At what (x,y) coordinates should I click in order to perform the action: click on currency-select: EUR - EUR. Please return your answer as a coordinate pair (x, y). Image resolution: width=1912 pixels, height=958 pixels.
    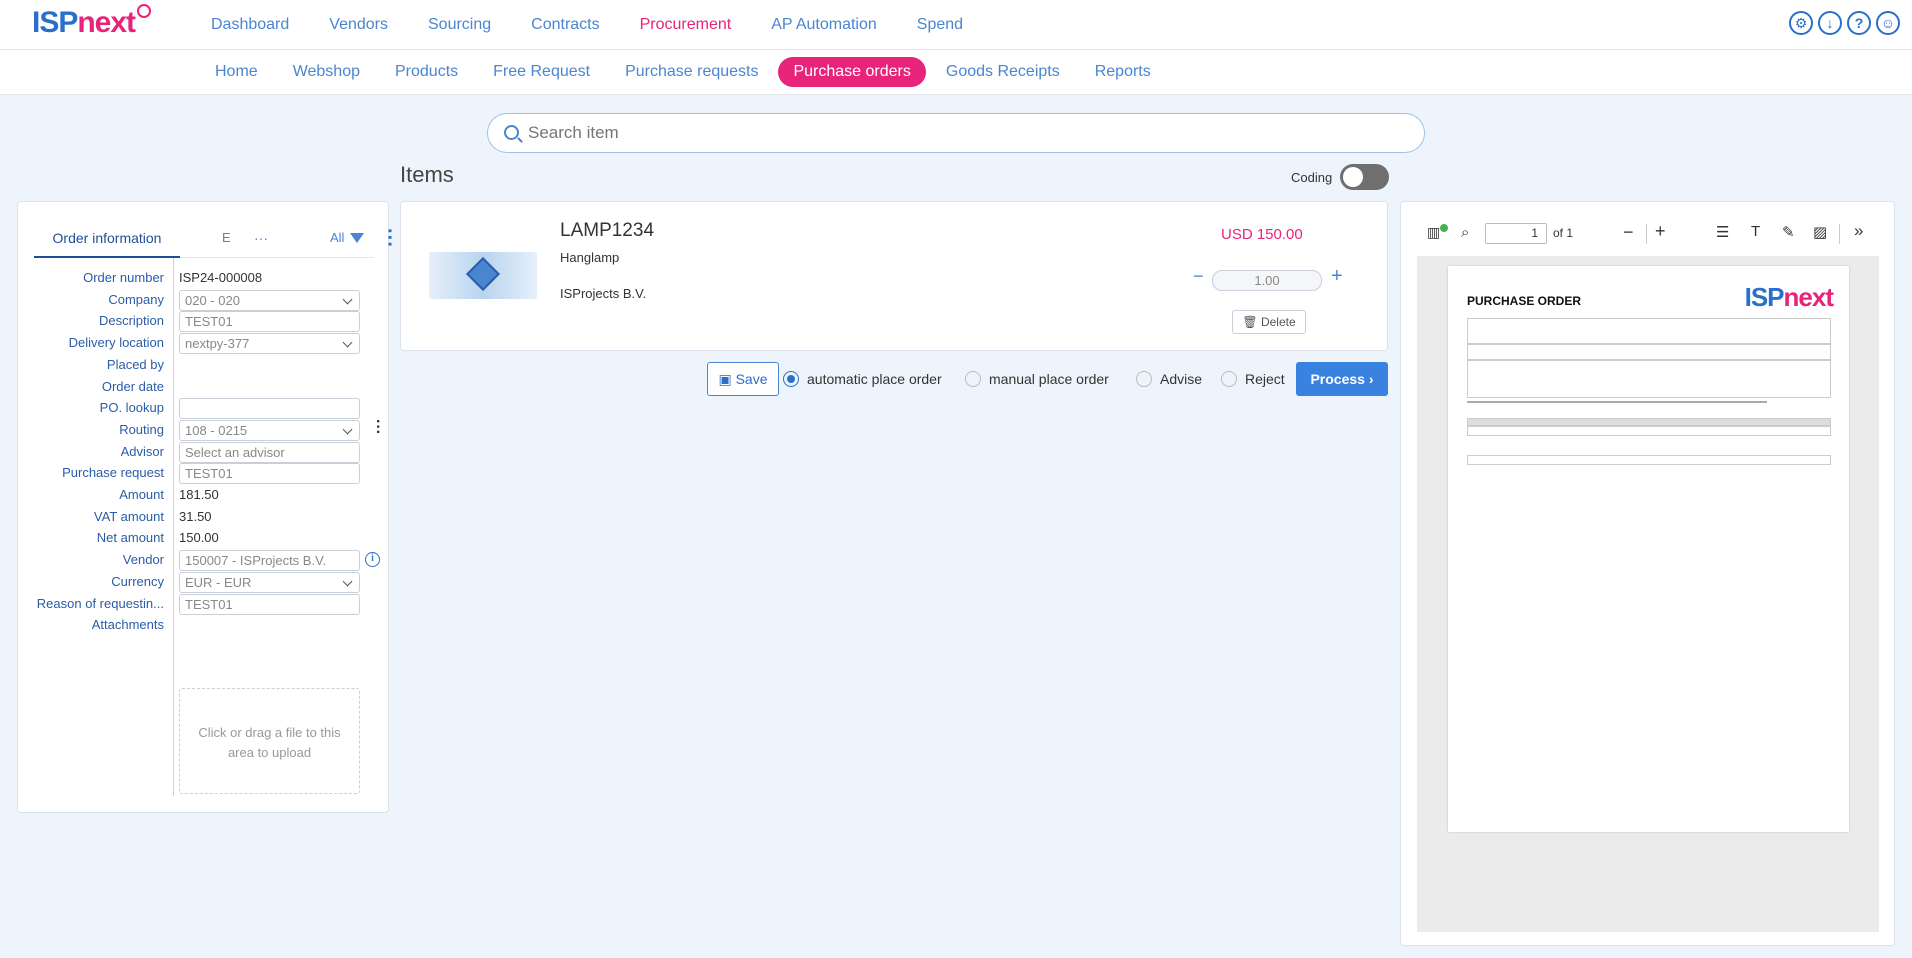
    Looking at the image, I should click on (269, 582).